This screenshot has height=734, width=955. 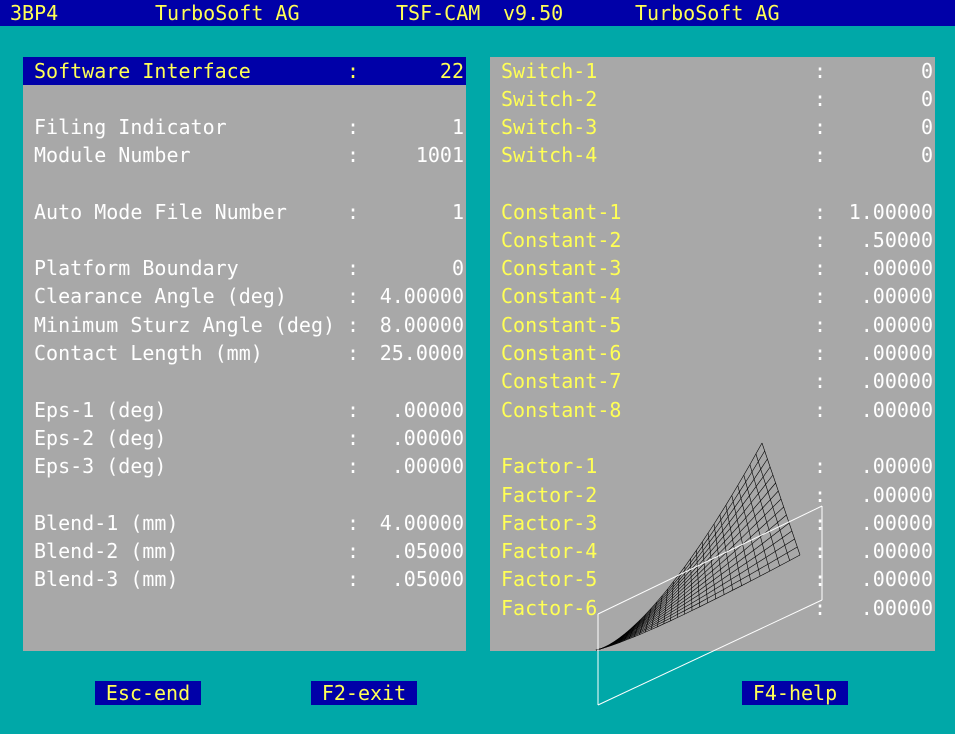 What do you see at coordinates (712, 381) in the screenshot?
I see `field-constant-7: Constant-7 : .00000` at bounding box center [712, 381].